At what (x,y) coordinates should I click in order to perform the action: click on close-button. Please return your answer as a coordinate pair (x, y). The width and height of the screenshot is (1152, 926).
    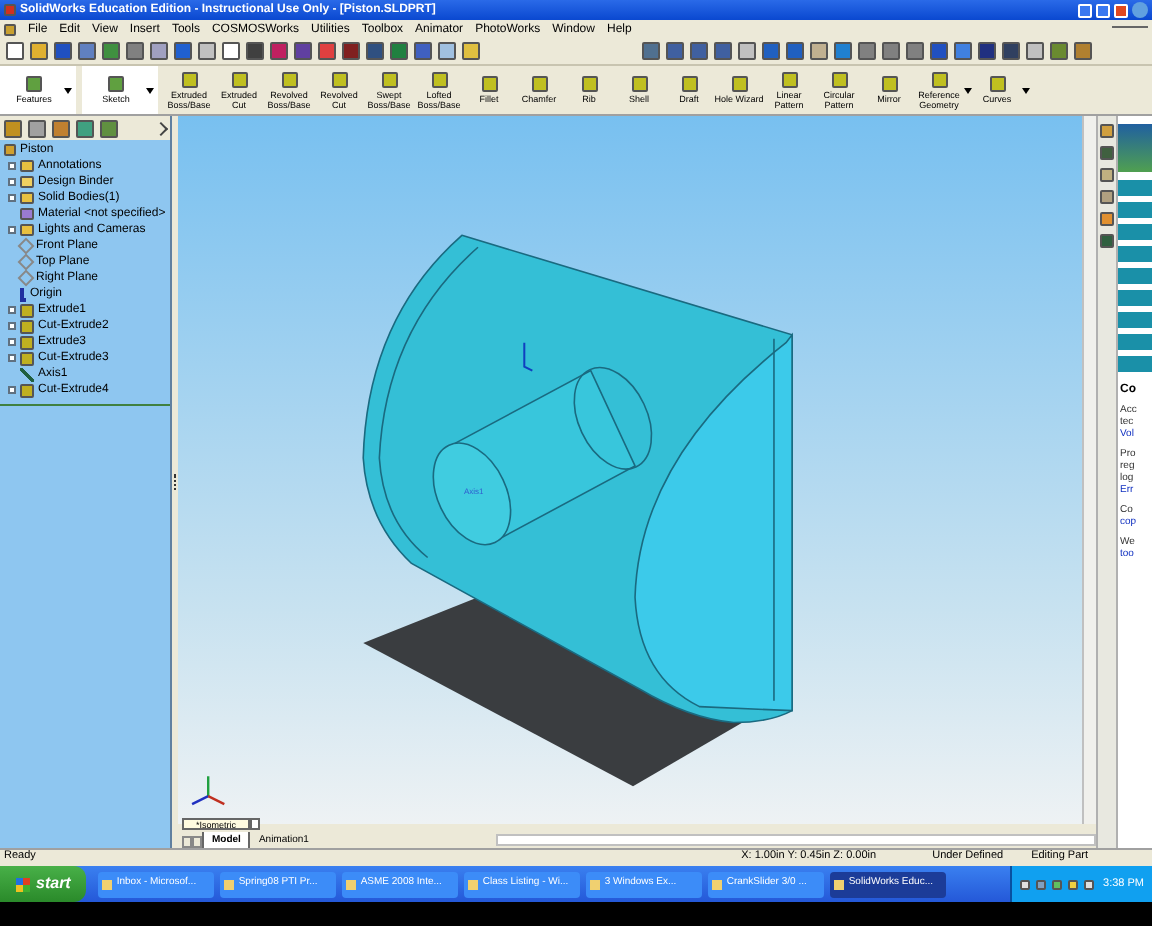
    Looking at the image, I should click on (1121, 10).